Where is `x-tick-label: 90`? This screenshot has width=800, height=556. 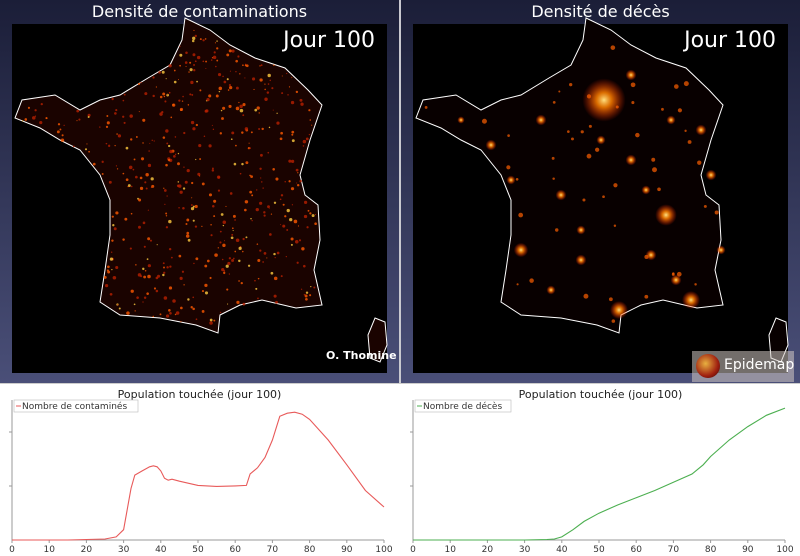
x-tick-label: 90 is located at coordinates (347, 550).